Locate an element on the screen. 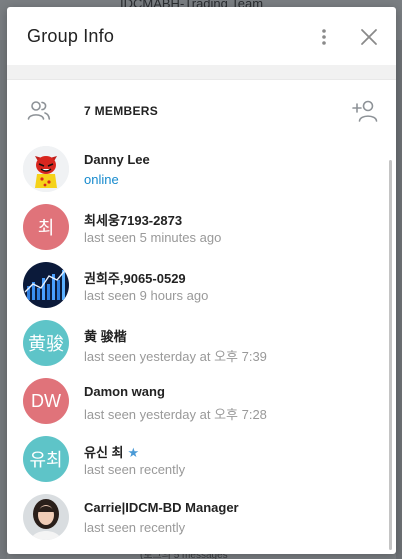 This screenshot has height=559, width=402. member-status: last seen 5 minutes ago is located at coordinates (153, 237).